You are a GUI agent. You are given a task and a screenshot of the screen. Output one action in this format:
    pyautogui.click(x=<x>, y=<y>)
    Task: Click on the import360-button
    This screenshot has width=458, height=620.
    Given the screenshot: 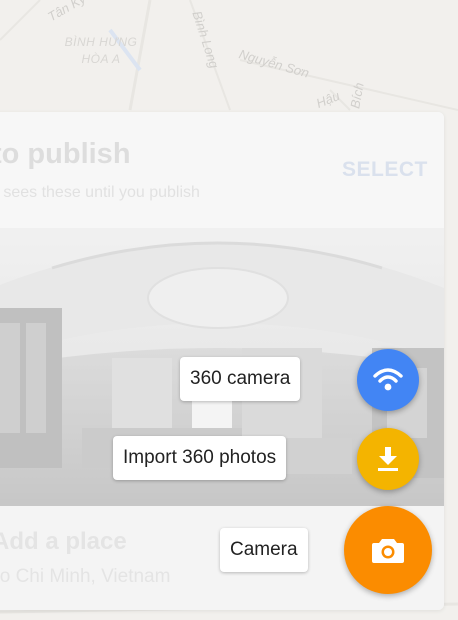 What is the action you would take?
    pyautogui.click(x=388, y=459)
    